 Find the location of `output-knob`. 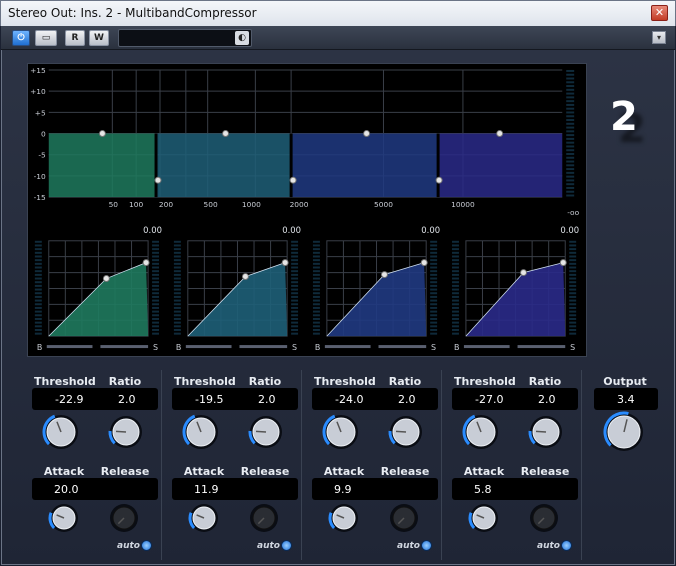

output-knob is located at coordinates (624, 432).